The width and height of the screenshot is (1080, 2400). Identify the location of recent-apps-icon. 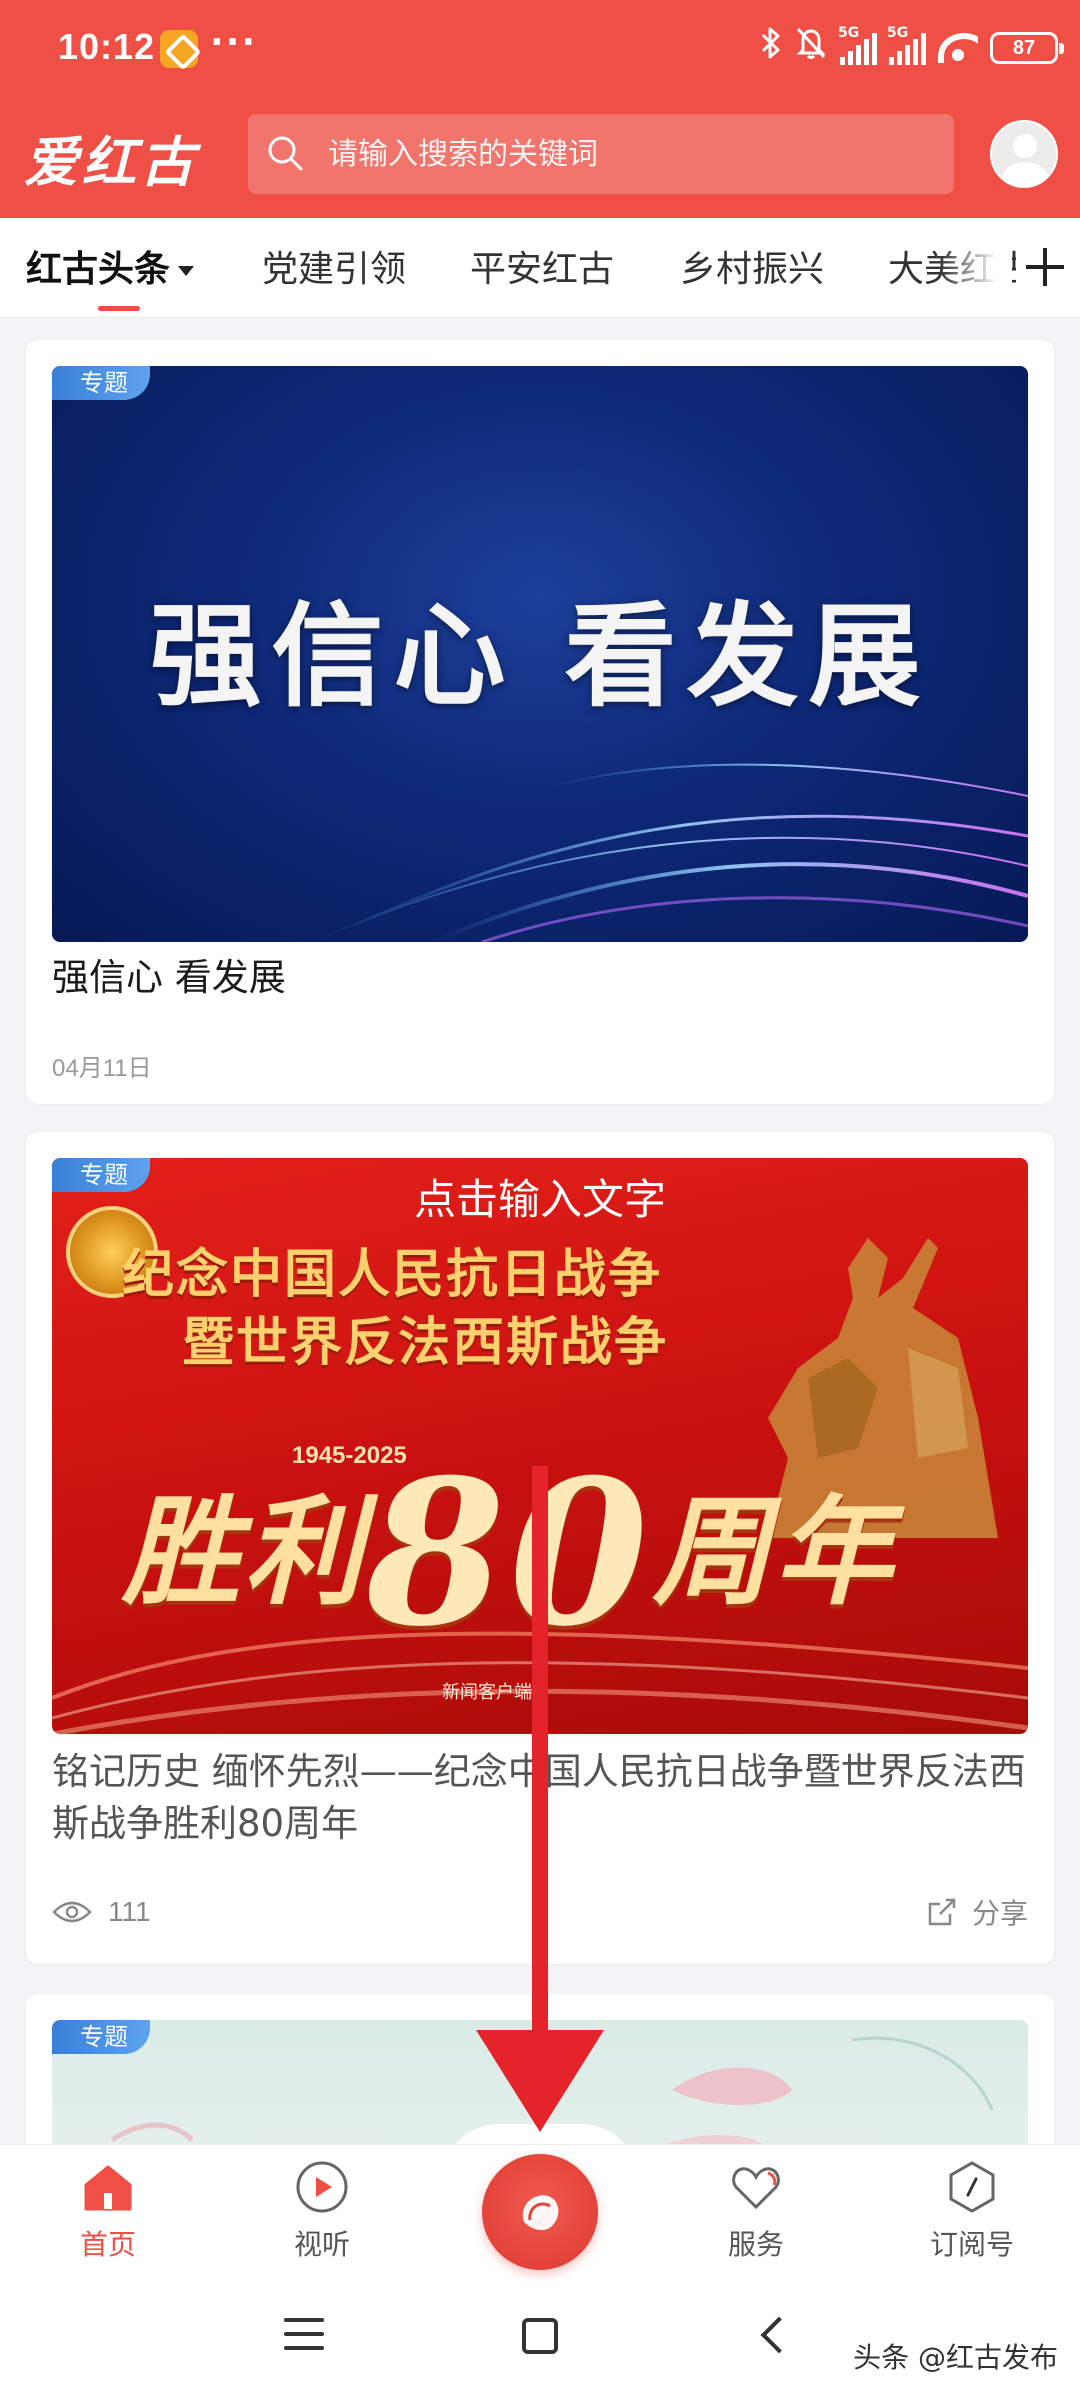
(304, 2335).